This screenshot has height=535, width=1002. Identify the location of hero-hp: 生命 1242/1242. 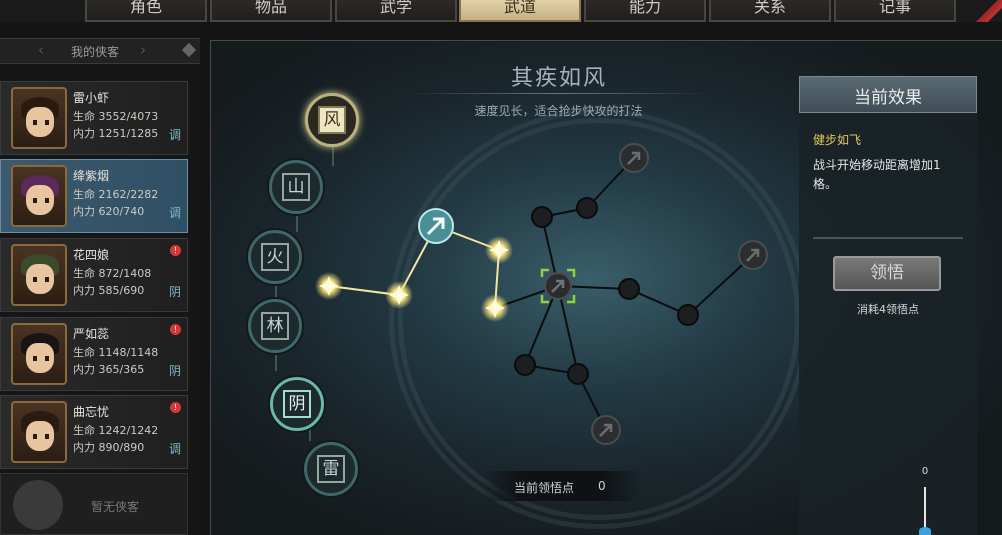
(116, 430).